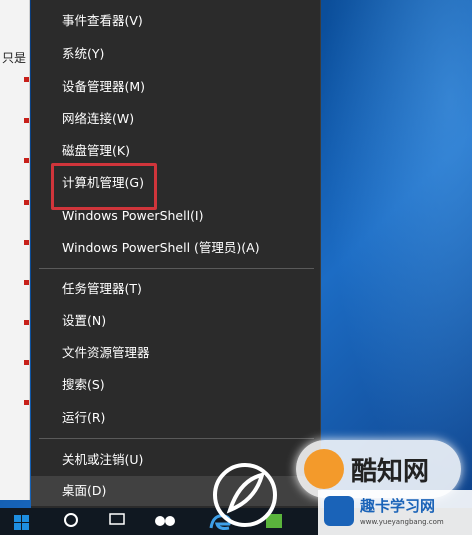 The image size is (472, 535). What do you see at coordinates (398, 506) in the screenshot?
I see `site-watermark-title: 趣卡学习网` at bounding box center [398, 506].